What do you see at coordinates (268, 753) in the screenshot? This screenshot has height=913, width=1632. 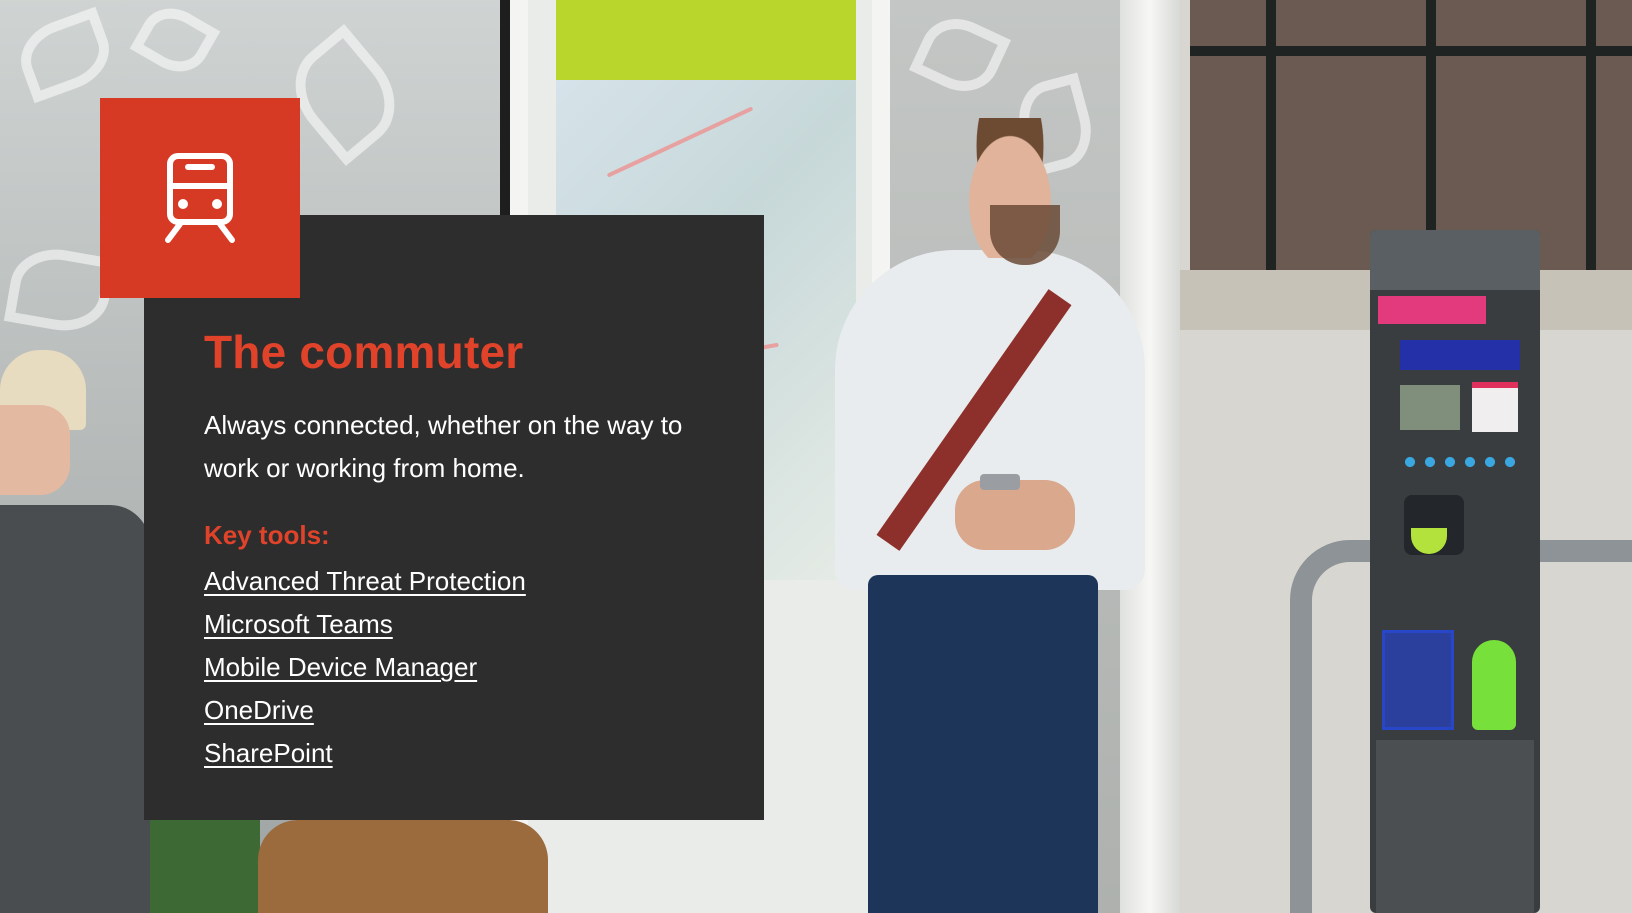 I see `link-sharepoint: SharePoint` at bounding box center [268, 753].